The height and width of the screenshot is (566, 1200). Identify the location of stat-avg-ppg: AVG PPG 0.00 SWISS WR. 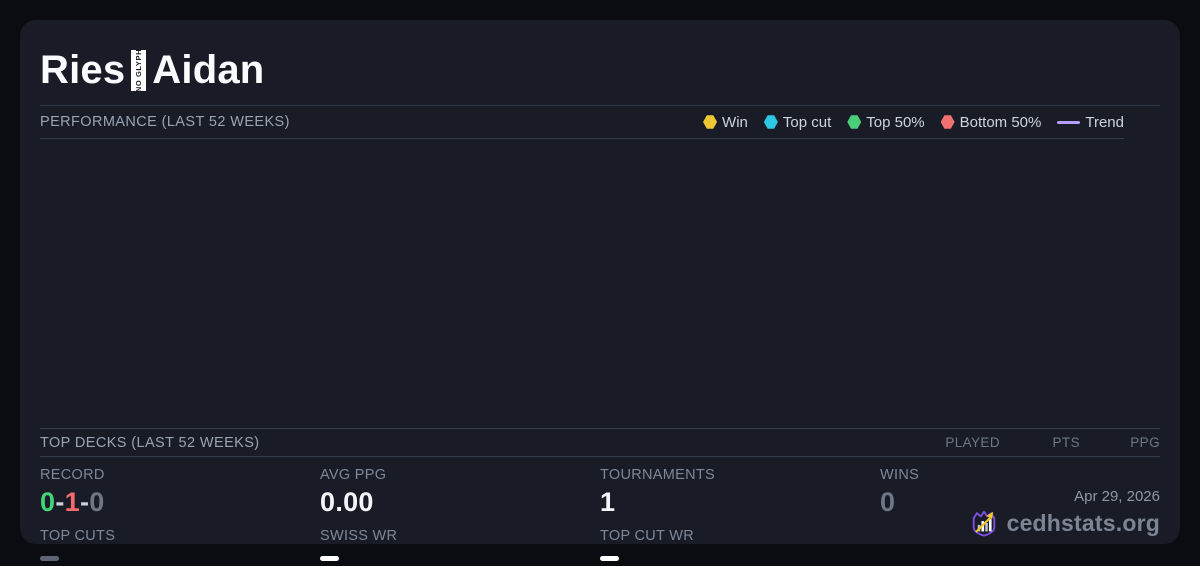
(460, 515).